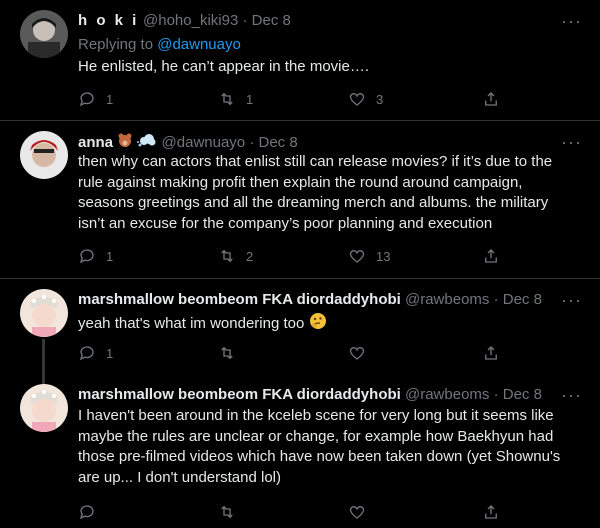 The image size is (600, 528). Describe the element at coordinates (204, 142) in the screenshot. I see `user-handle: @dawnuayo` at that location.